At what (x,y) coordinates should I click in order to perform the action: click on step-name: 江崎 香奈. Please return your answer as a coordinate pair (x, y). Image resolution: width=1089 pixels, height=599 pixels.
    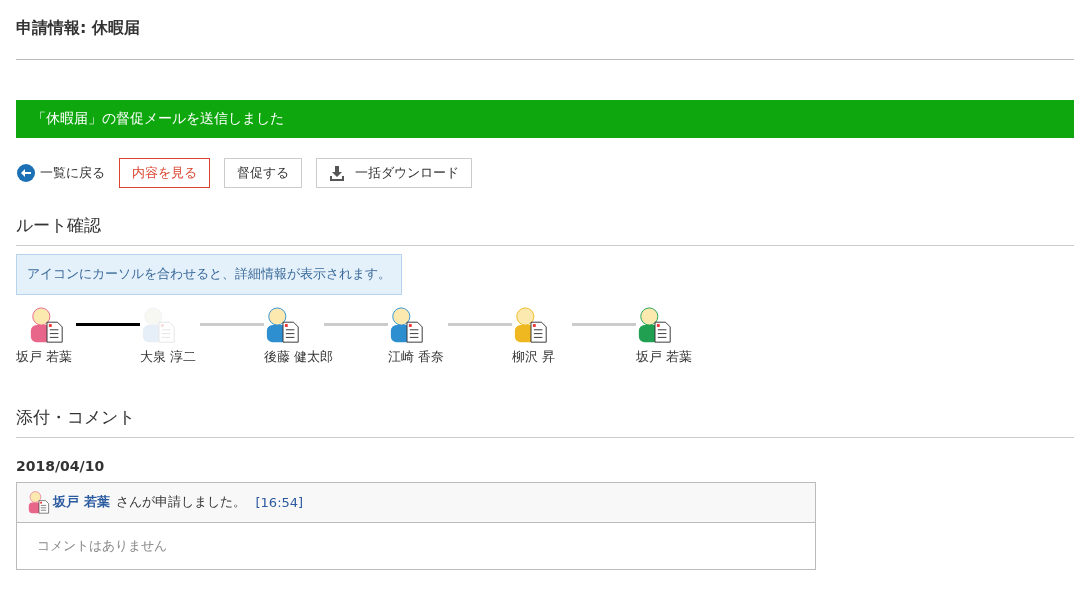
    Looking at the image, I should click on (416, 358).